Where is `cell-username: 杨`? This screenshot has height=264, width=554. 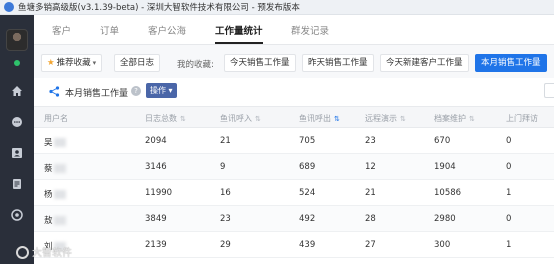
cell-username: 杨 is located at coordinates (55, 194).